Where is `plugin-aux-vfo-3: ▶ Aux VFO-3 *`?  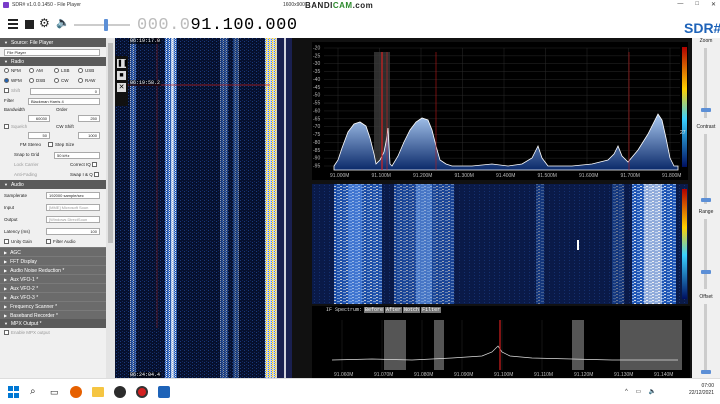 plugin-aux-vfo-3: ▶ Aux VFO-3 * is located at coordinates (53, 296).